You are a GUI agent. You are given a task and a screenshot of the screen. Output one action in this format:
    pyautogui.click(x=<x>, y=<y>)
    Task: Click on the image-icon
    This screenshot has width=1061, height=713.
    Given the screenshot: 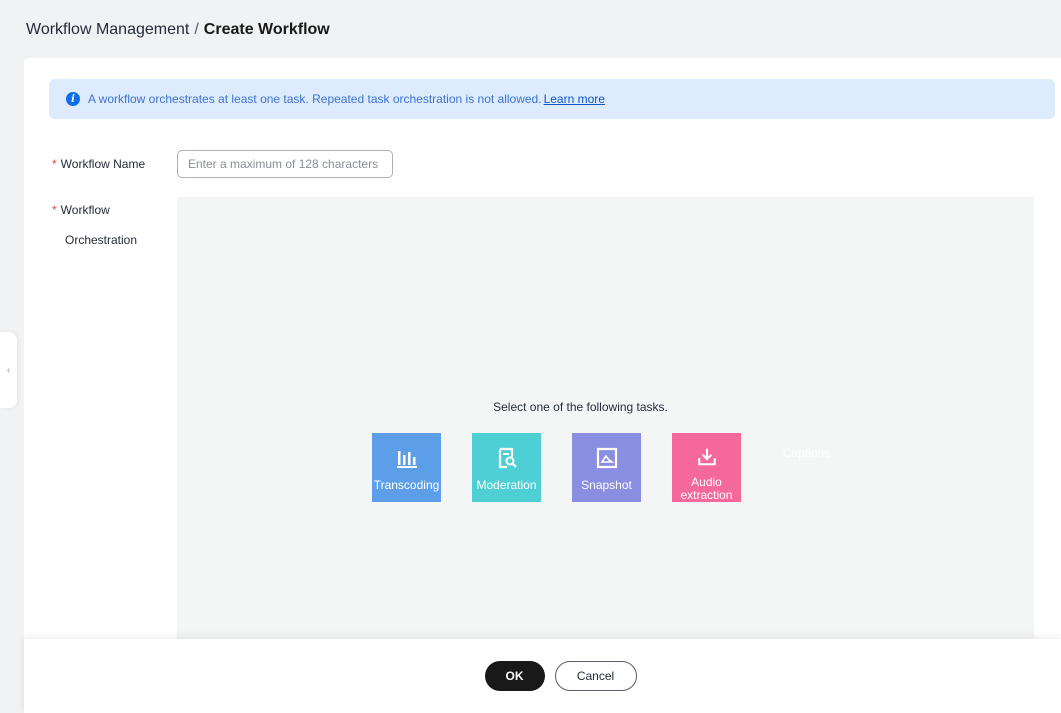 What is the action you would take?
    pyautogui.click(x=606, y=458)
    